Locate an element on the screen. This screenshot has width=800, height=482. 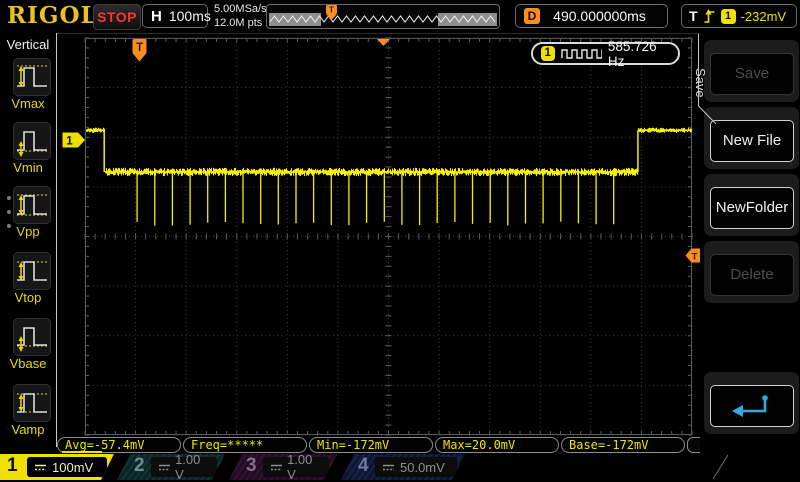
trigger-position-flag: T is located at coordinates (139, 50).